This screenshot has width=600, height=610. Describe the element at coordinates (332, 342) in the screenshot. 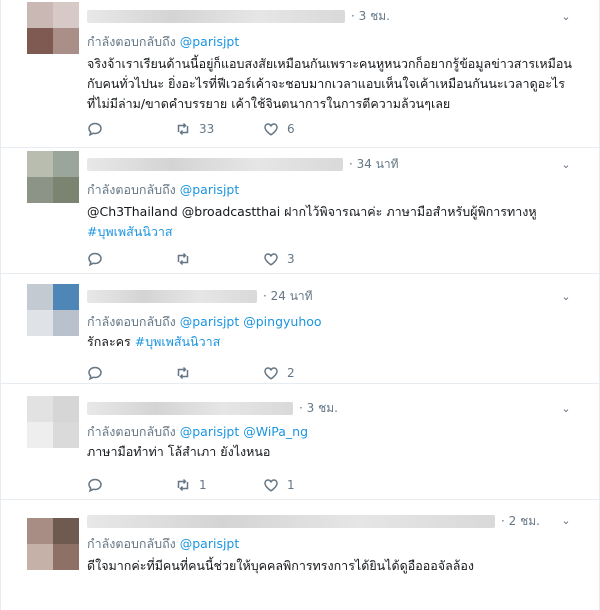

I see `tweet-text: รักละคร #บุพเพสันนิวาส` at that location.